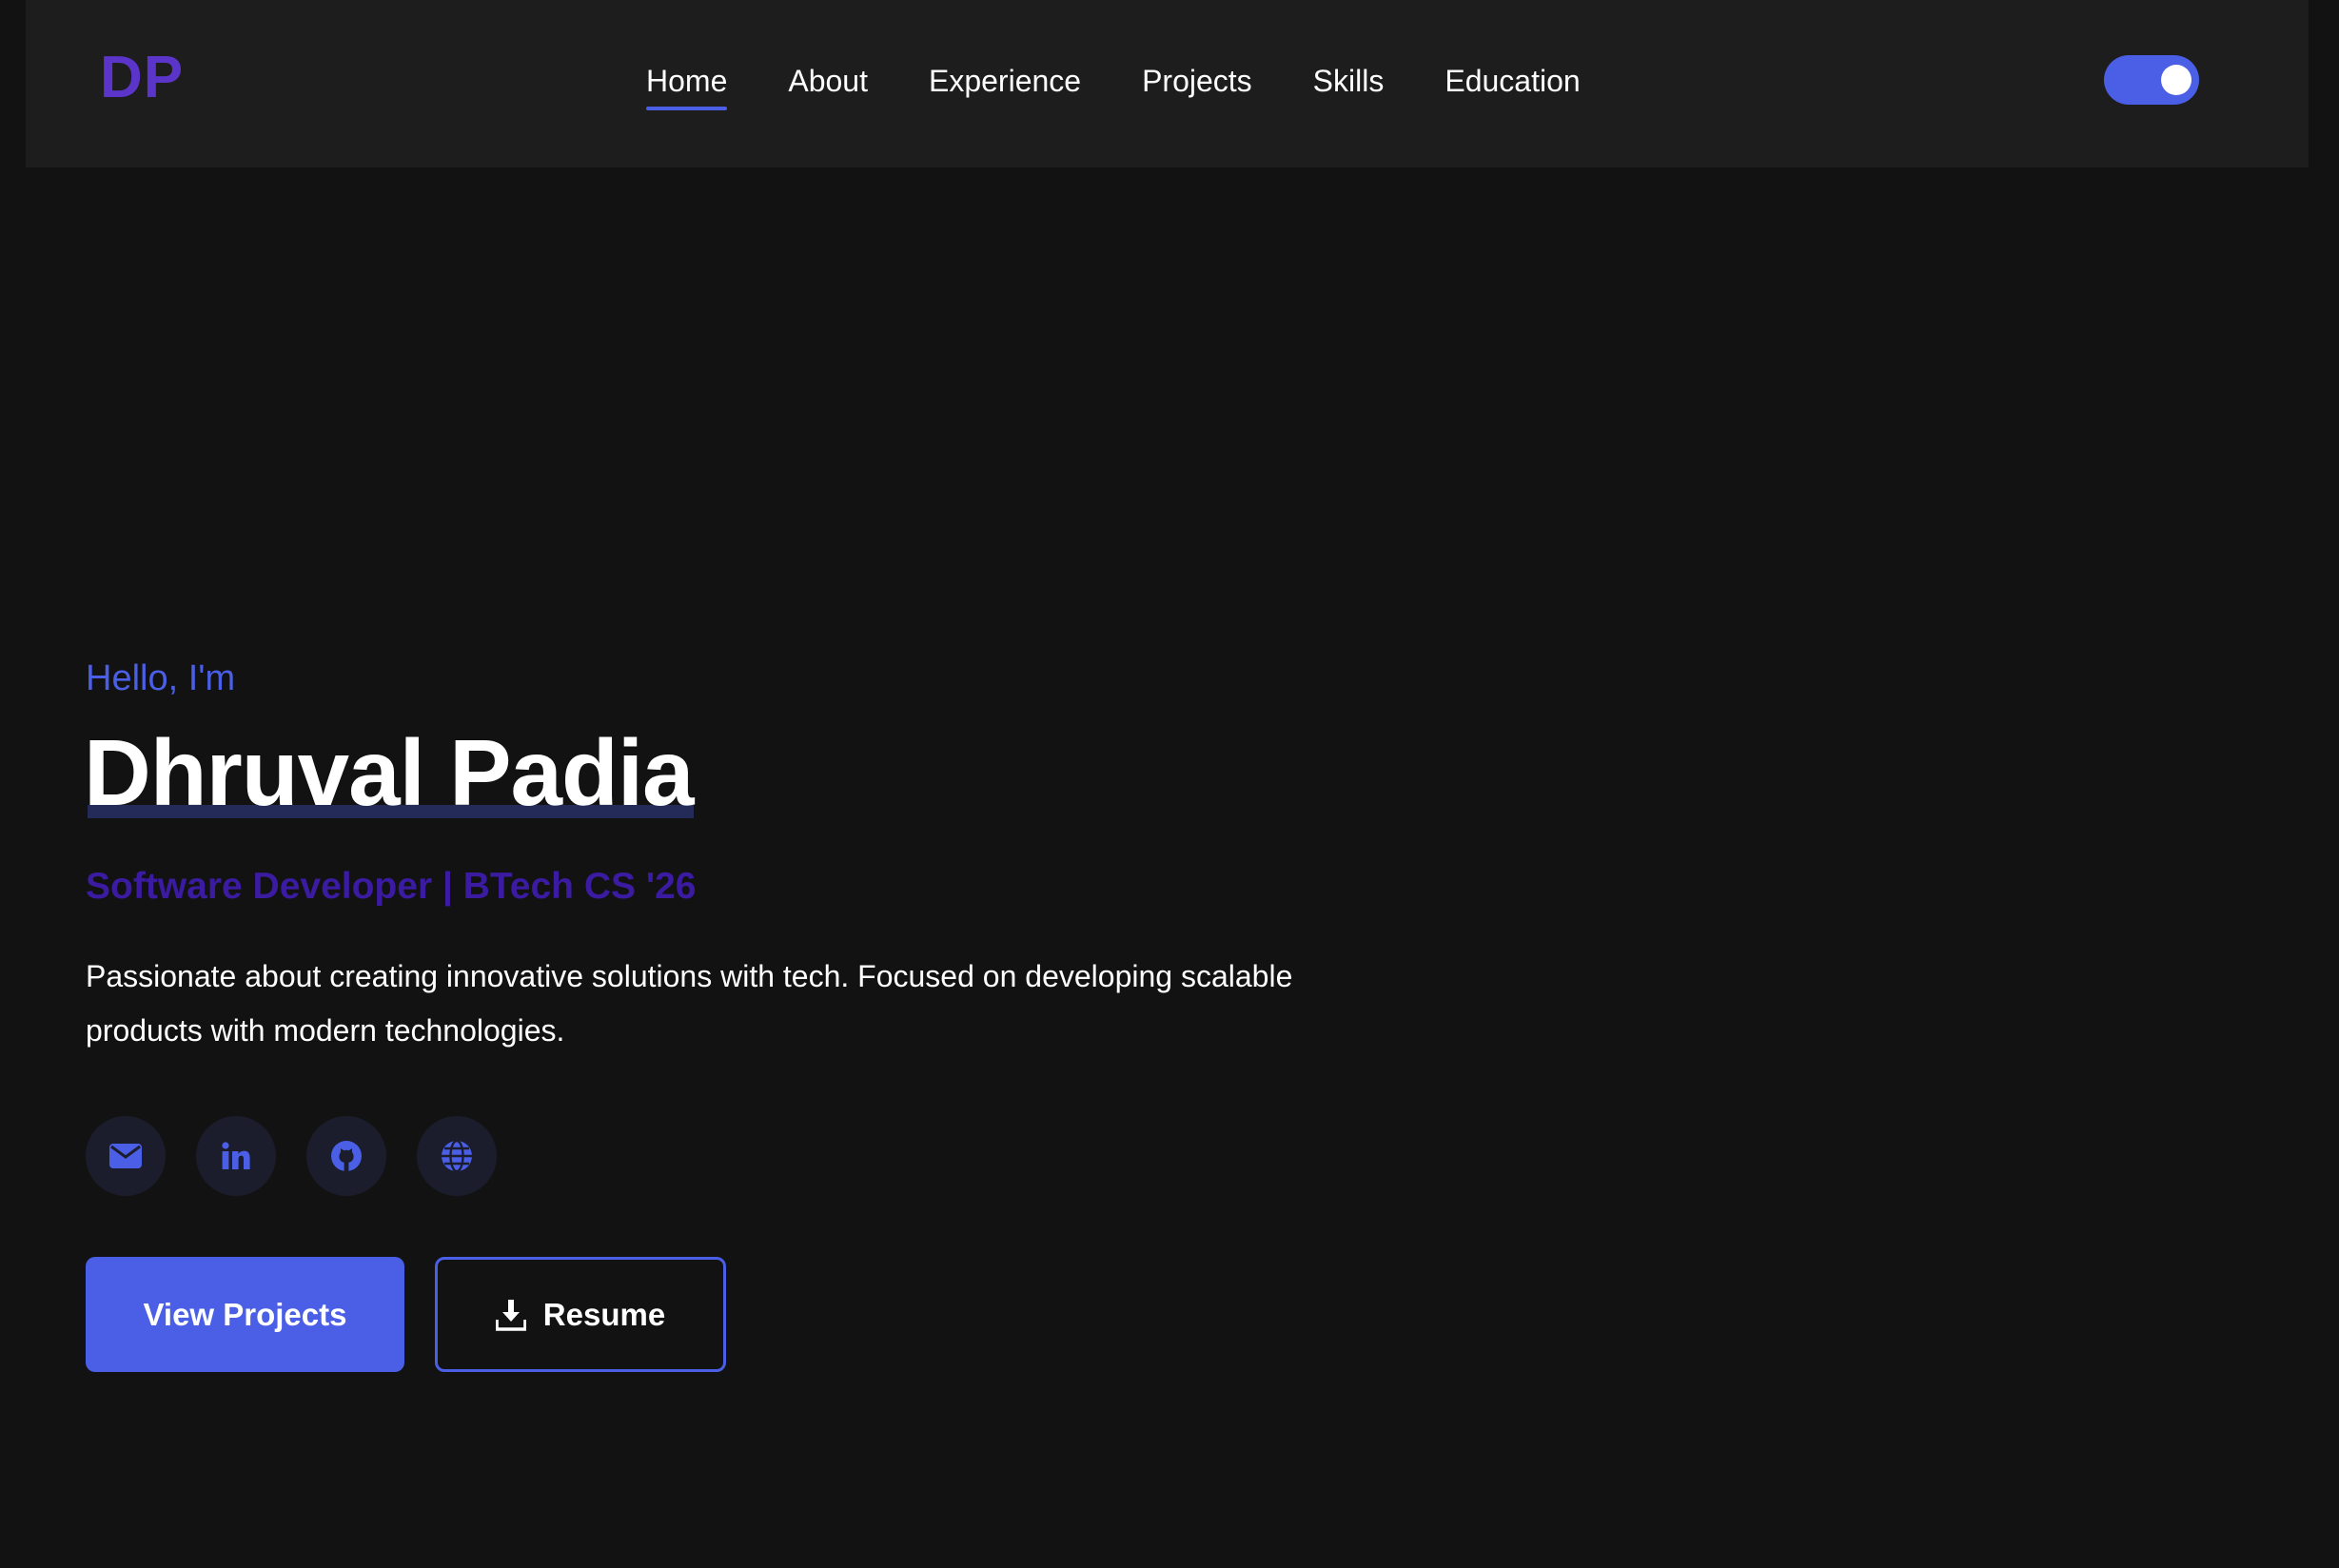 The height and width of the screenshot is (1568, 2339). I want to click on toggle-knob, so click(2176, 80).